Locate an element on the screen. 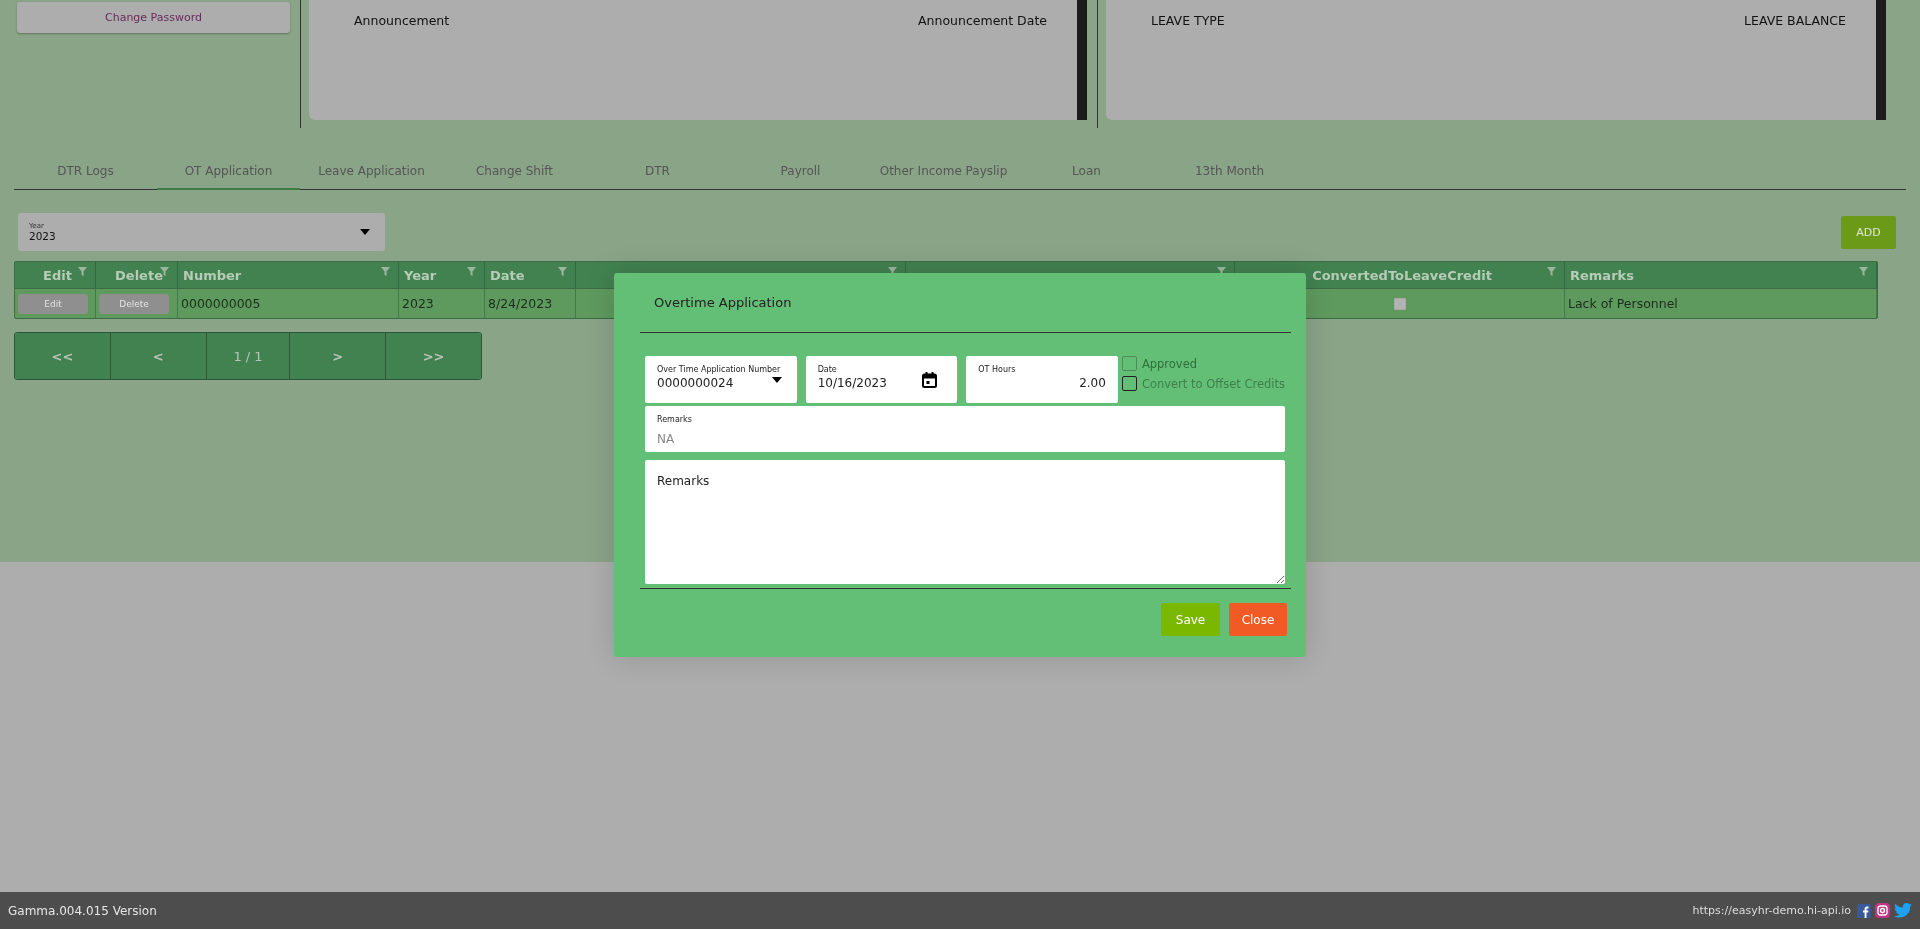  tab: DTR Logs is located at coordinates (85, 172).